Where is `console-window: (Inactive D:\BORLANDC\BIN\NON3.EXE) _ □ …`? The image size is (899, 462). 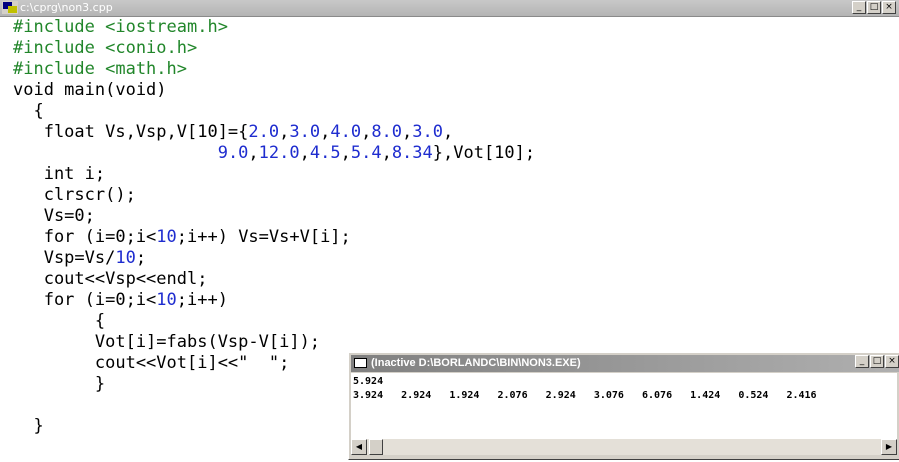 console-window: (Inactive D:\BORLANDC\BIN\NON3.EXE) _ □ … is located at coordinates (623, 406).